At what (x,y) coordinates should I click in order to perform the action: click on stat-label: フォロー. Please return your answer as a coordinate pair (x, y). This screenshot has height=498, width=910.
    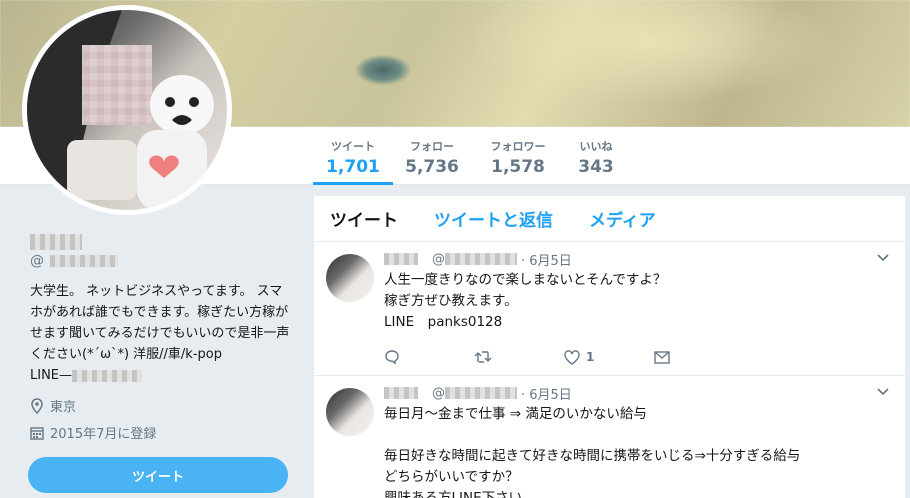
    Looking at the image, I should click on (432, 146).